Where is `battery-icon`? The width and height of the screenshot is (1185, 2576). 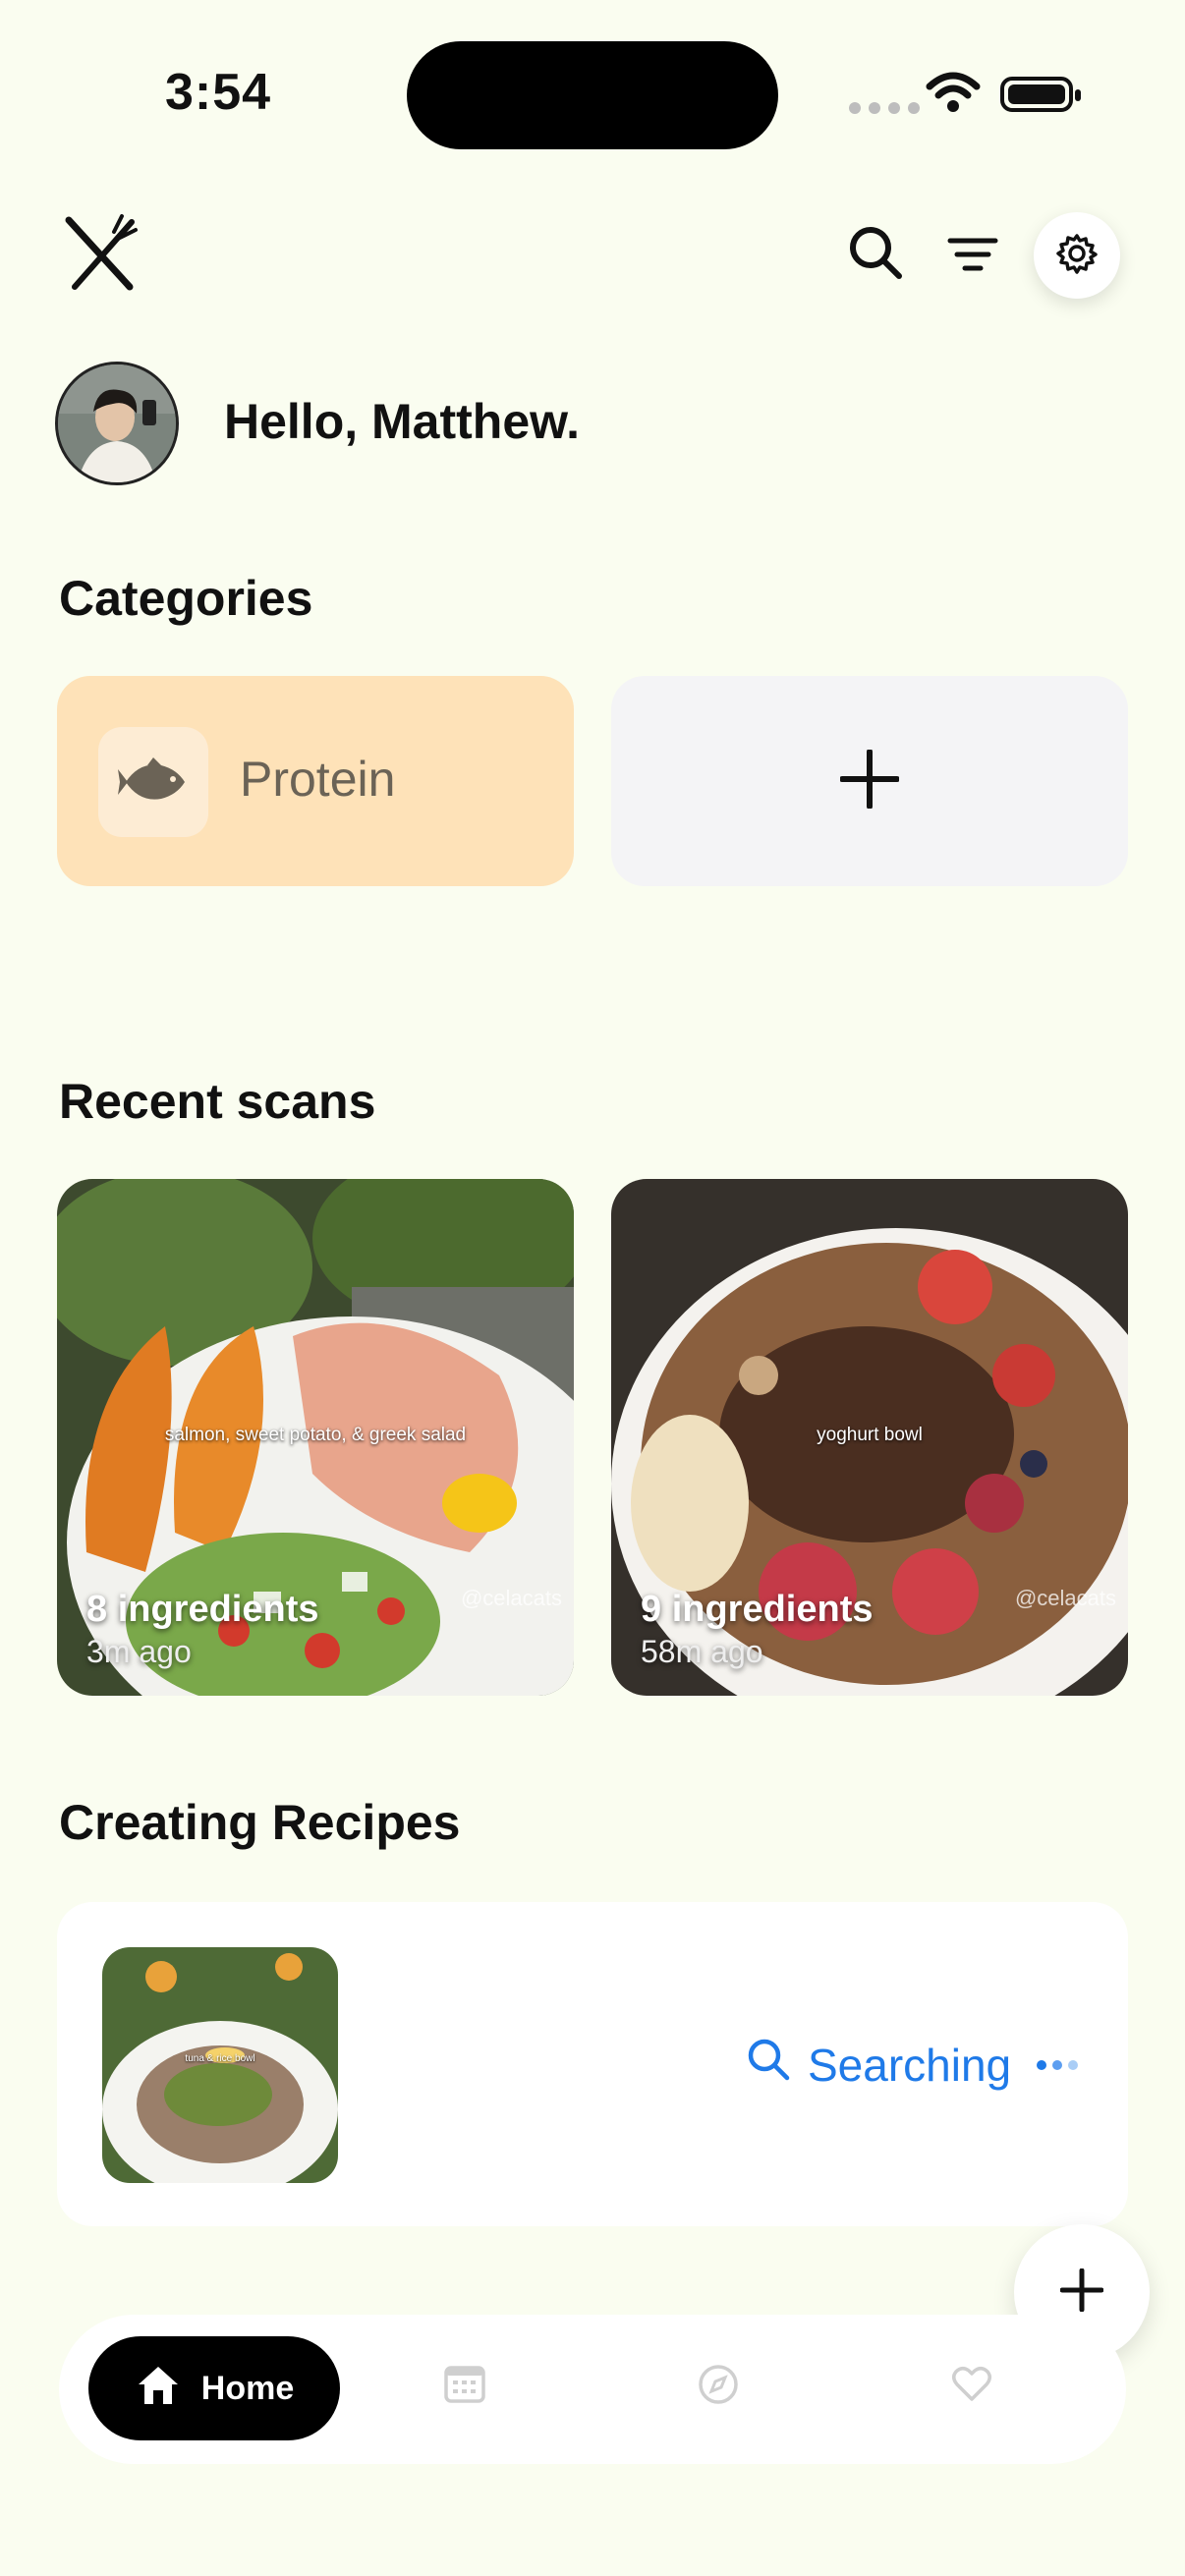
battery-icon is located at coordinates (1041, 94).